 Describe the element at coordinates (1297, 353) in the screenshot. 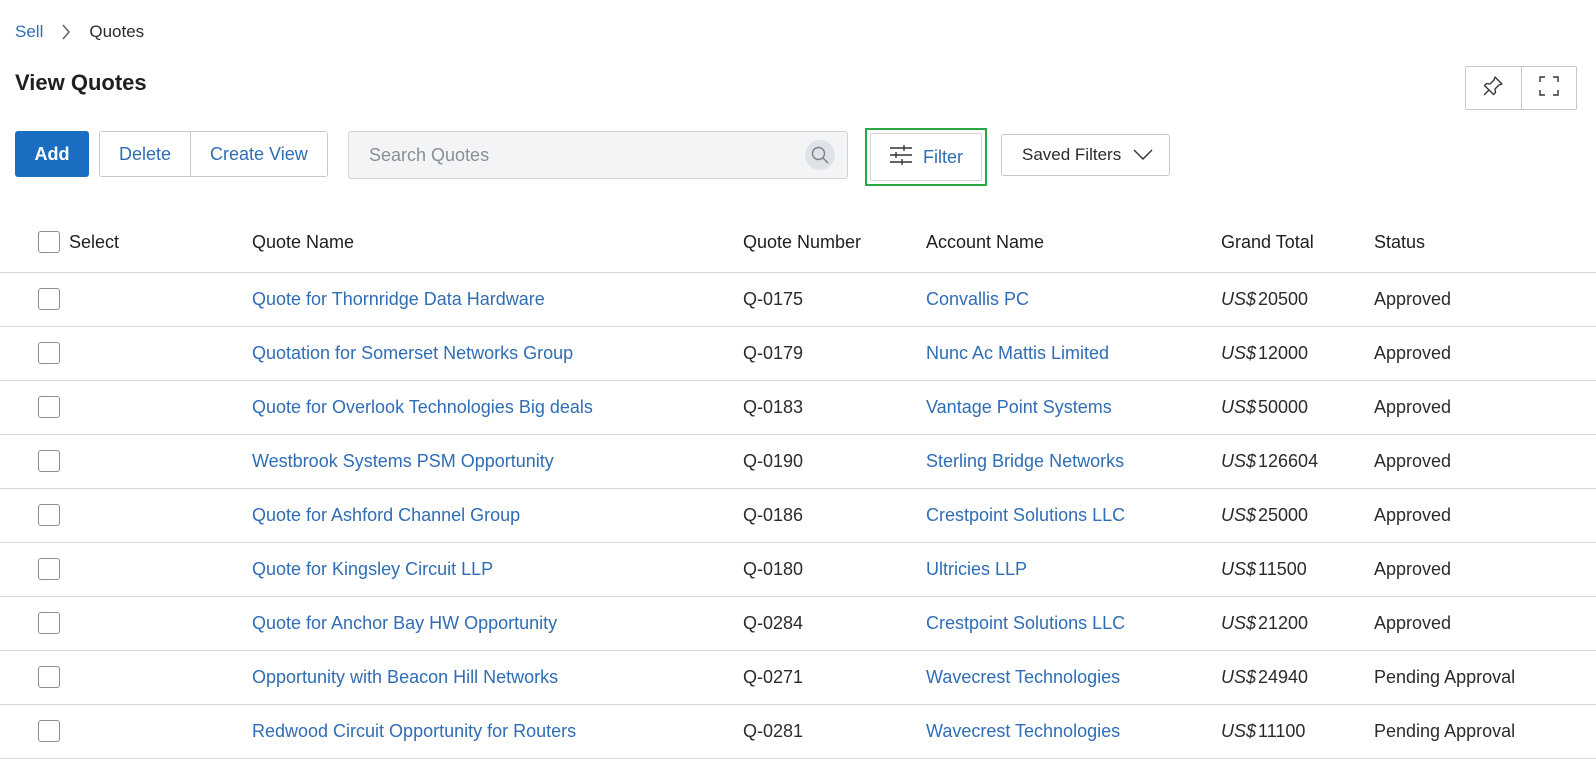

I see `grand-total-cell: US$ 12000` at that location.